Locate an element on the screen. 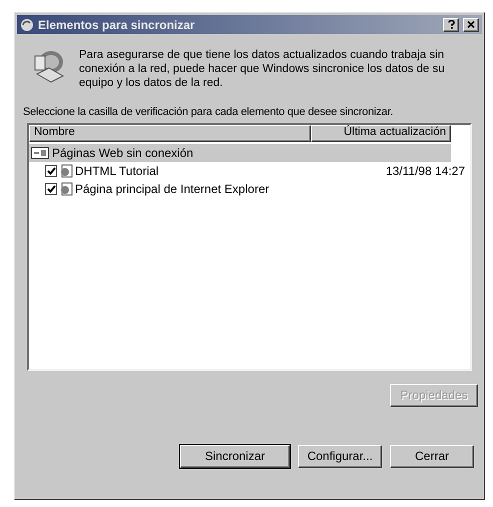 This screenshot has height=507, width=493. instruction-text: Seleccione la casilla de verificación para cada elemento que desee sincronizar. is located at coordinates (208, 112).